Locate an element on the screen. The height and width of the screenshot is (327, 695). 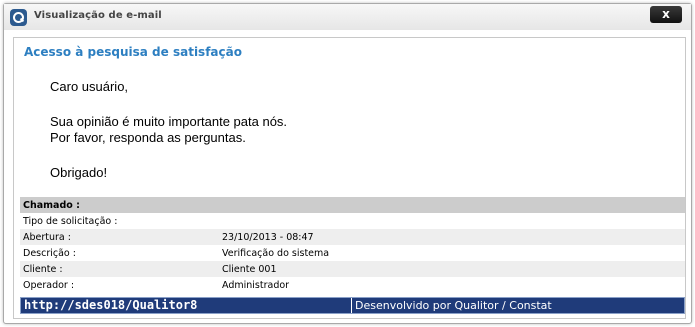
email-subject: Acesso à pesquisa de satisfação is located at coordinates (133, 52).